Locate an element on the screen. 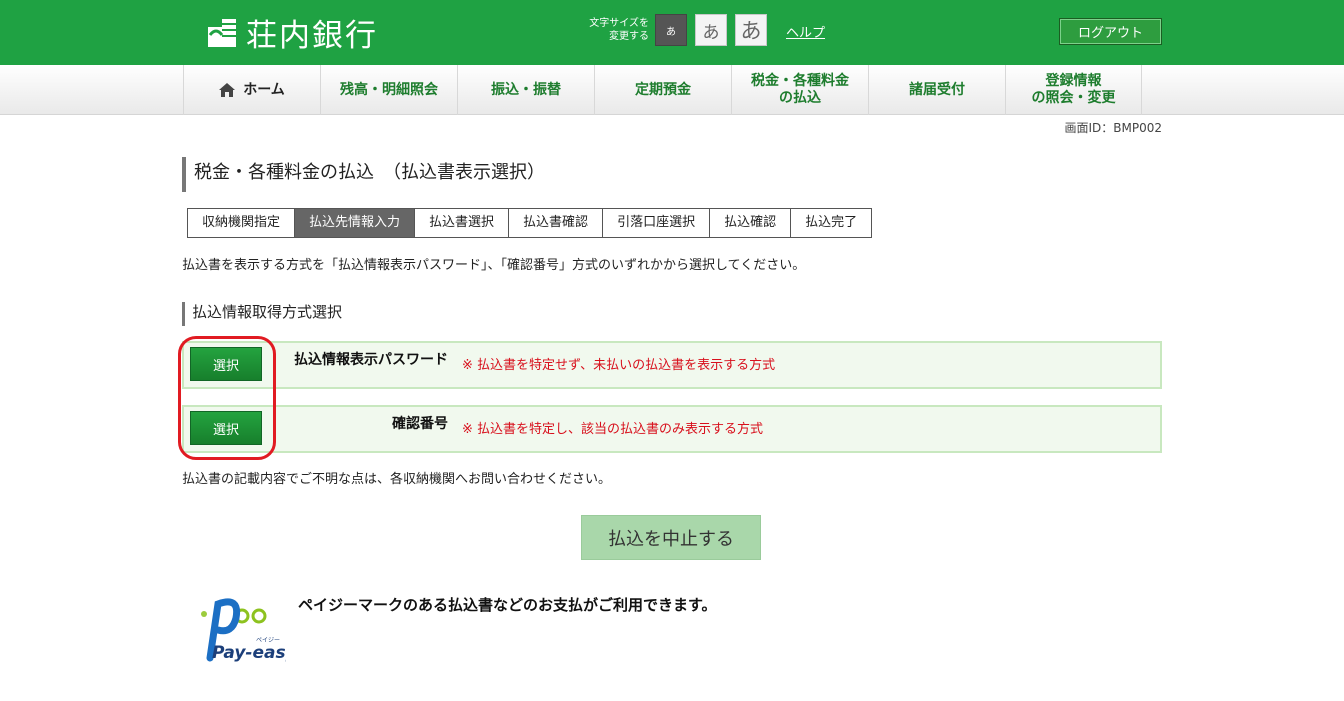 Image resolution: width=1344 pixels, height=701 pixels. bank-name: 荘内銀行 is located at coordinates (312, 35).